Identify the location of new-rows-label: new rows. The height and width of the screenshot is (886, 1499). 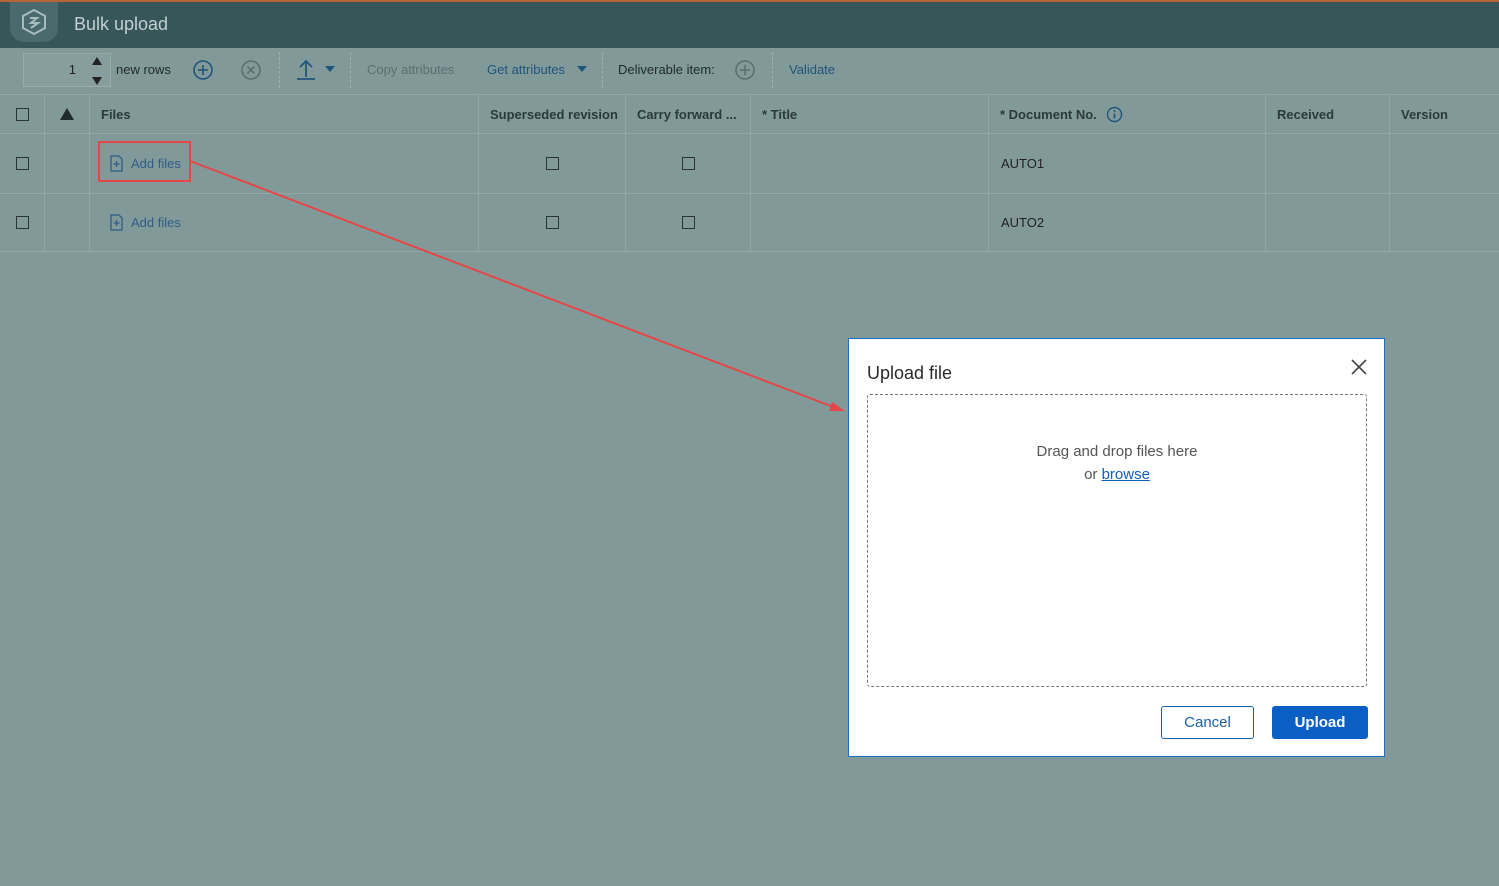
(143, 69).